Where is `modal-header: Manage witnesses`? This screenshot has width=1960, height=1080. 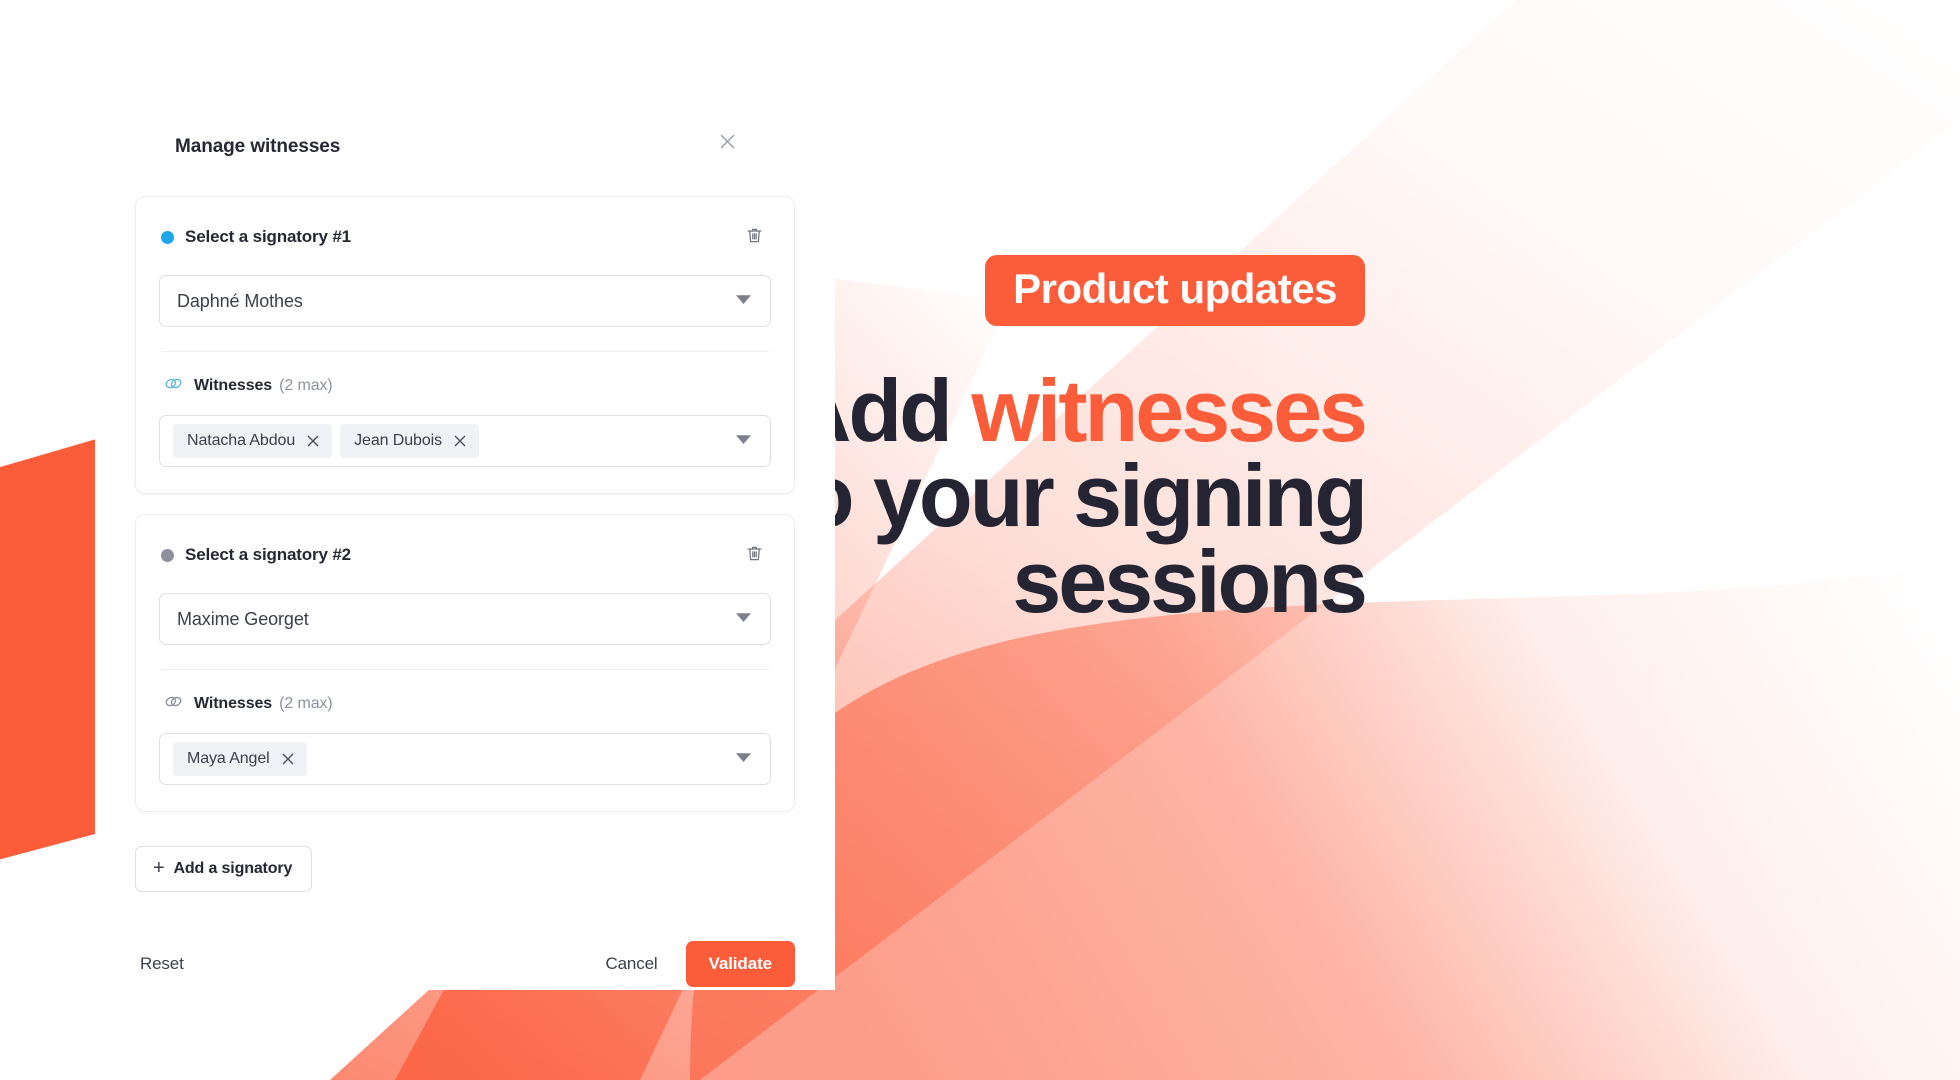 modal-header: Manage witnesses is located at coordinates (465, 143).